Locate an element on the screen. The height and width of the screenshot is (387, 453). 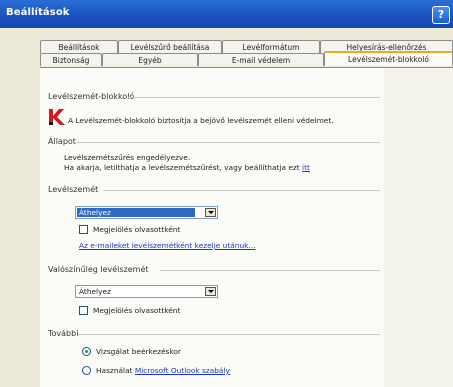
tab-settings: Beállítások is located at coordinates (79, 46).